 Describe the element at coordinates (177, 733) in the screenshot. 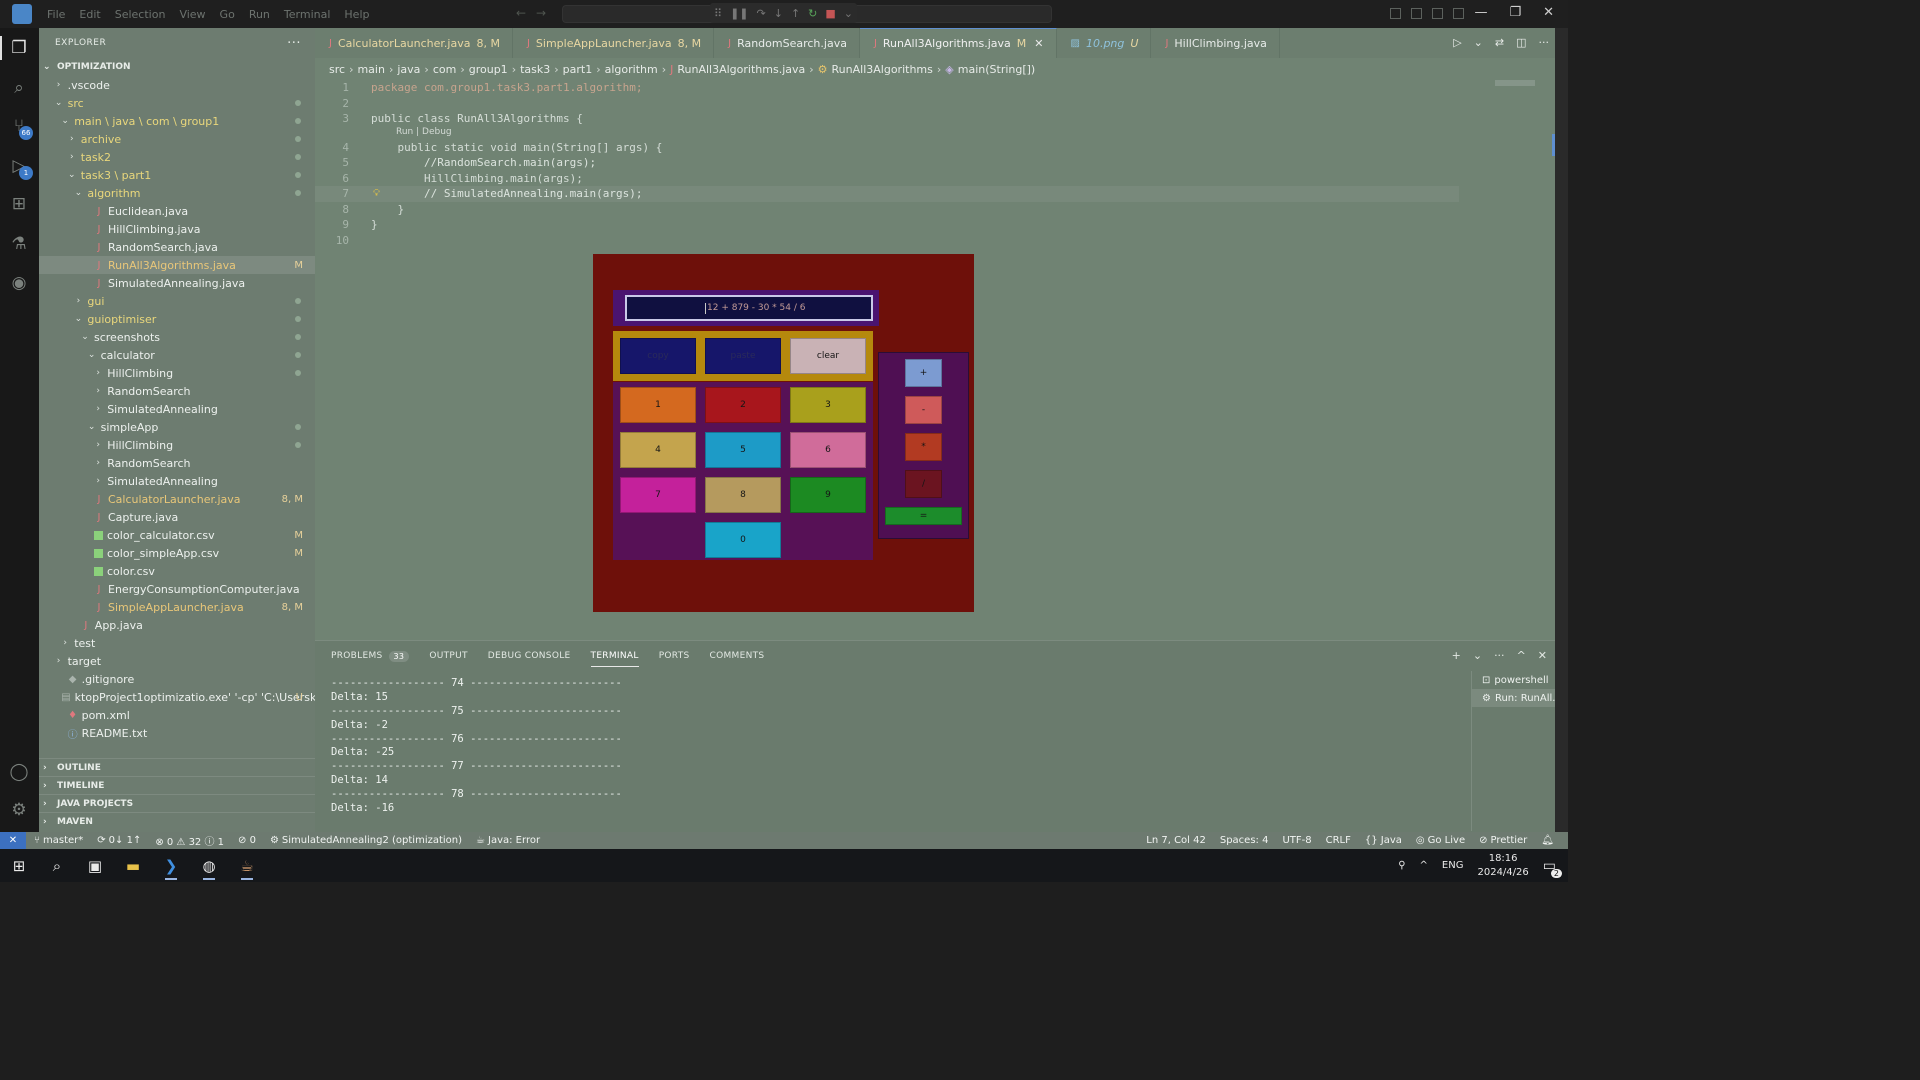

I see `tree-item: ›ⓘREADME.txt` at that location.